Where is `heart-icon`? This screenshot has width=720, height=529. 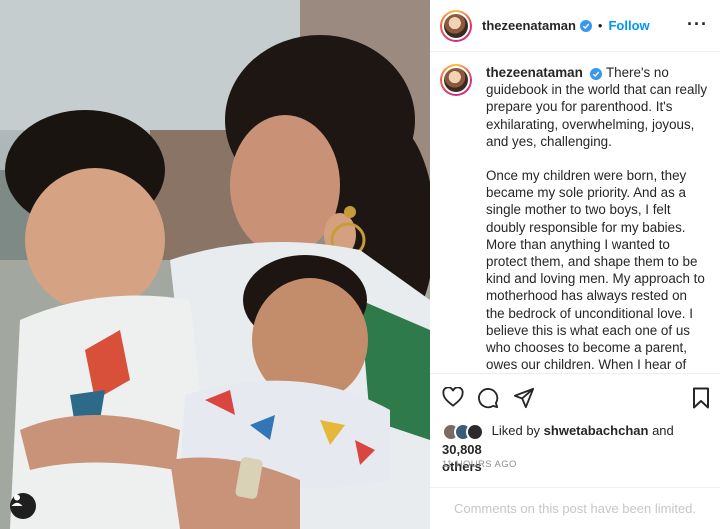 heart-icon is located at coordinates (453, 399).